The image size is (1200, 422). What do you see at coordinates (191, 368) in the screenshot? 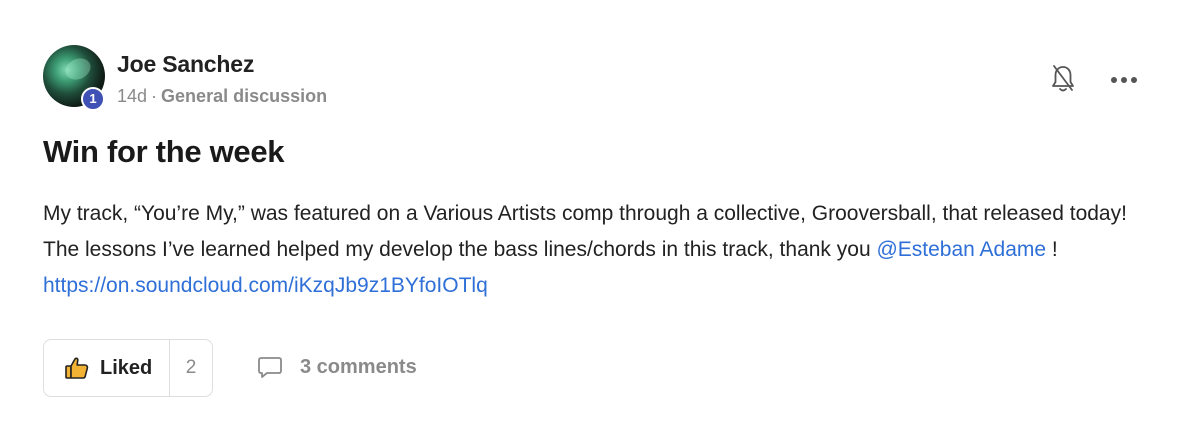
I see `like-count: 2` at bounding box center [191, 368].